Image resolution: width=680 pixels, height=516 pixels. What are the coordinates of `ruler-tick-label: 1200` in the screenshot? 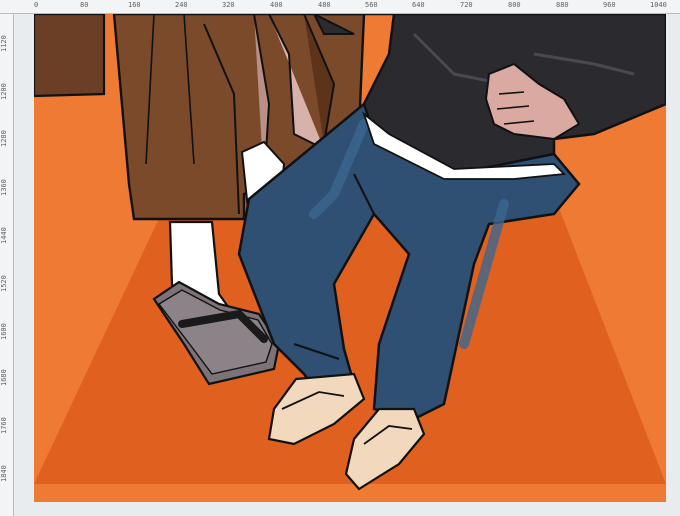 It's located at (4, 91).